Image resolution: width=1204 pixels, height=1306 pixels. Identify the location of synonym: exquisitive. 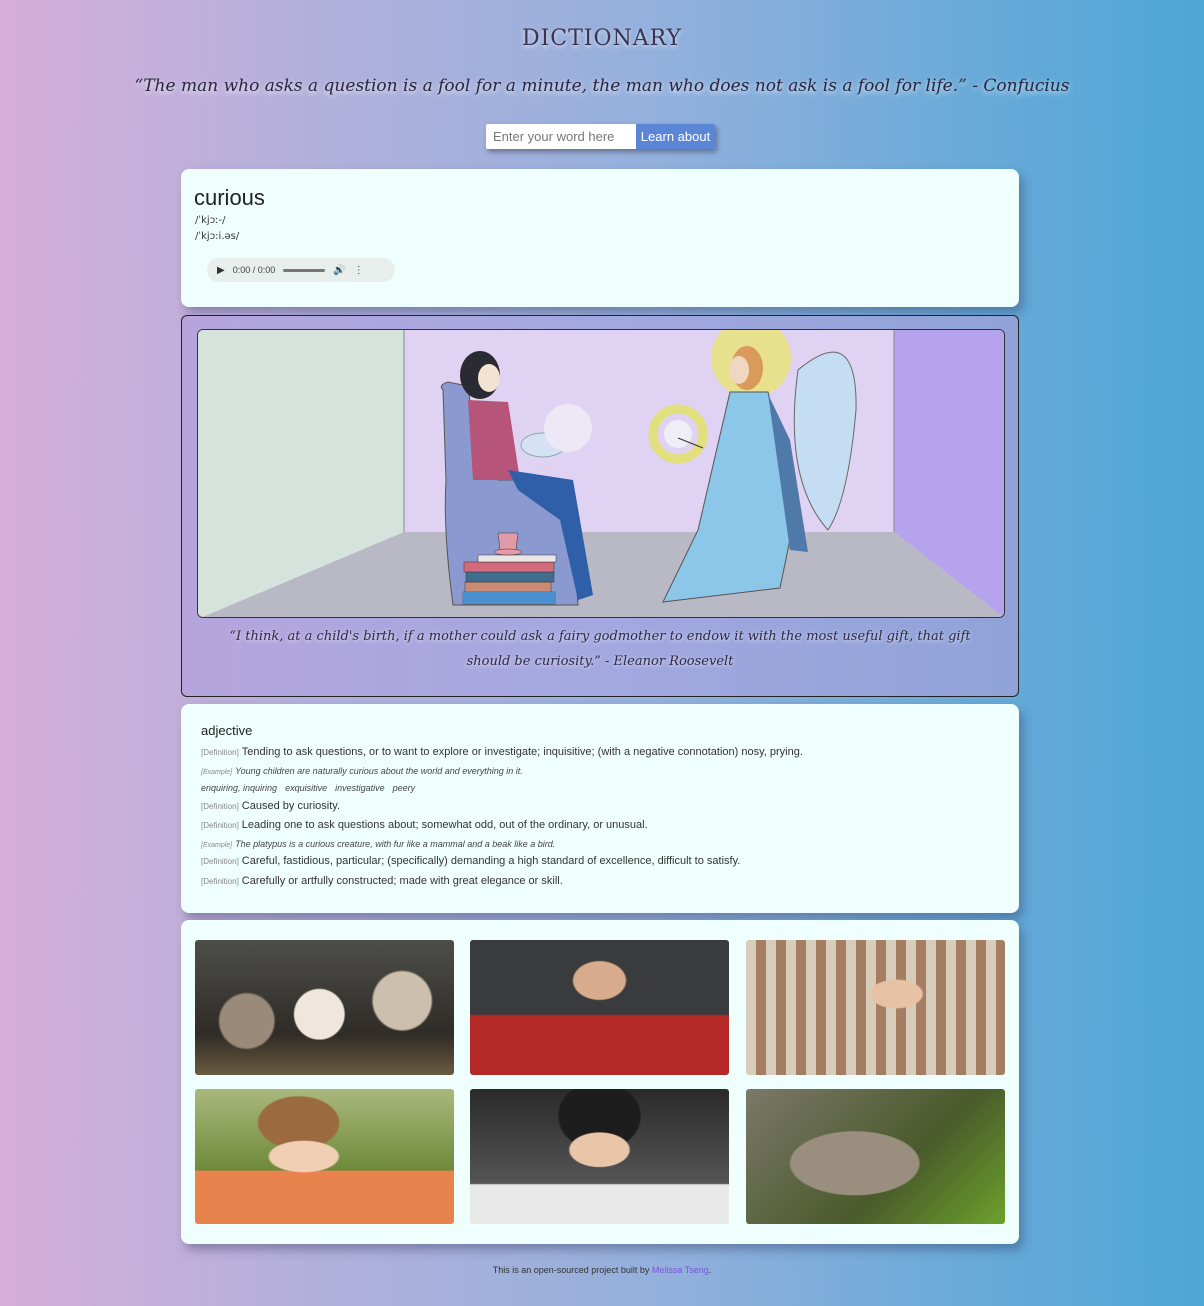
(306, 788).